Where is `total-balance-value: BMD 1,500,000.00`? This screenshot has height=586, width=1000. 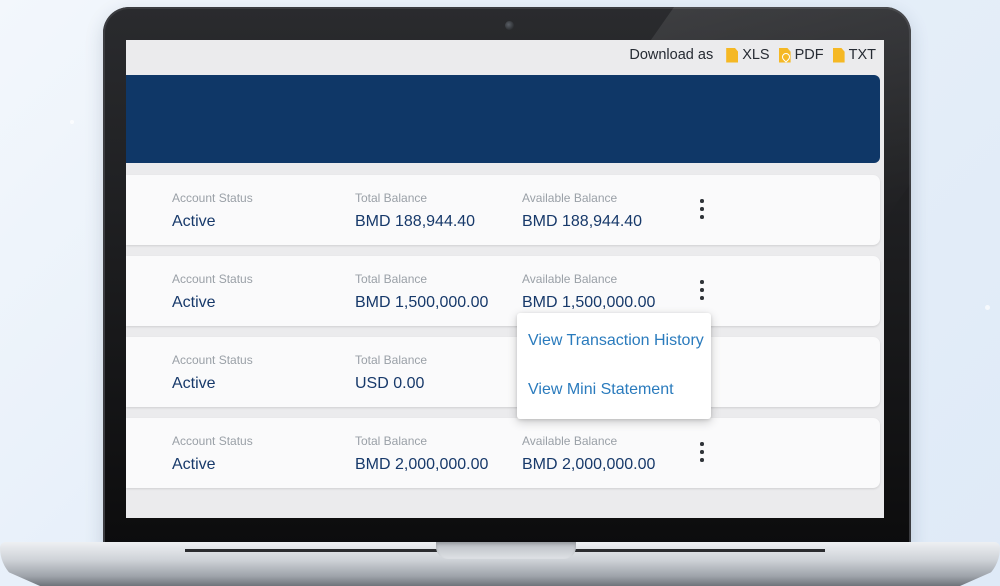
total-balance-value: BMD 1,500,000.00 is located at coordinates (422, 302).